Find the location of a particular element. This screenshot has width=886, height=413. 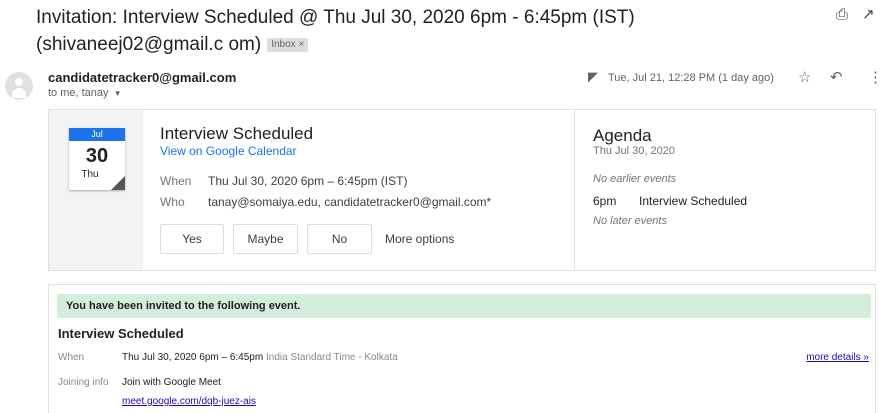

recipients-line: to me, tanay ▼ is located at coordinates (85, 93).